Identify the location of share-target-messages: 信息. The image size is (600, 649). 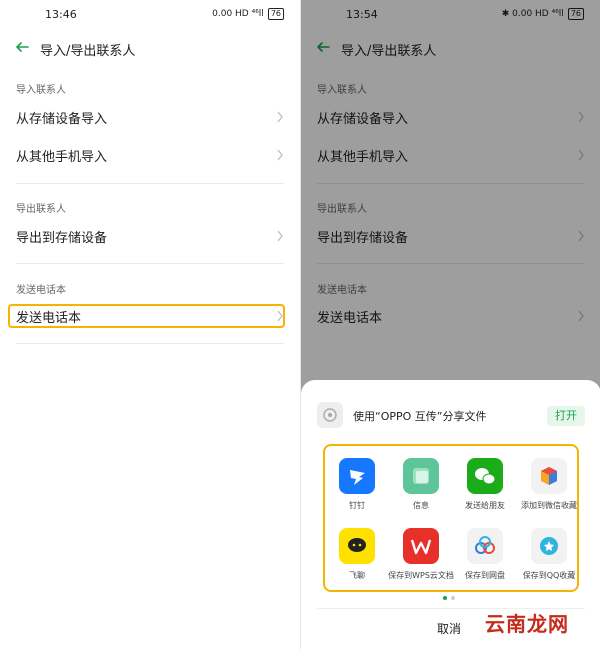
(421, 483).